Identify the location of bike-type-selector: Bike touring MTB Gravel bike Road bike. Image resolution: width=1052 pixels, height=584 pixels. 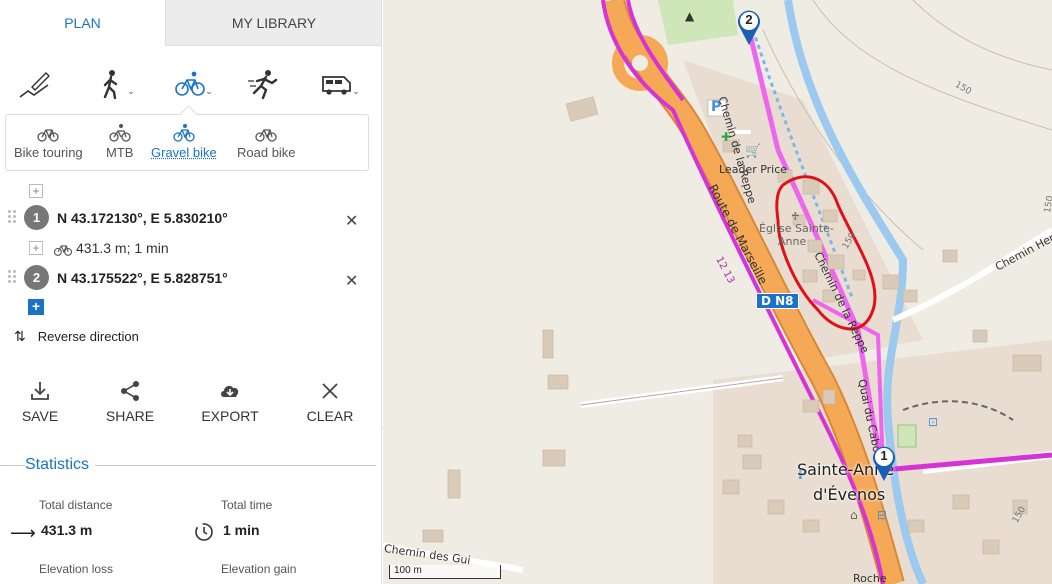
(187, 142).